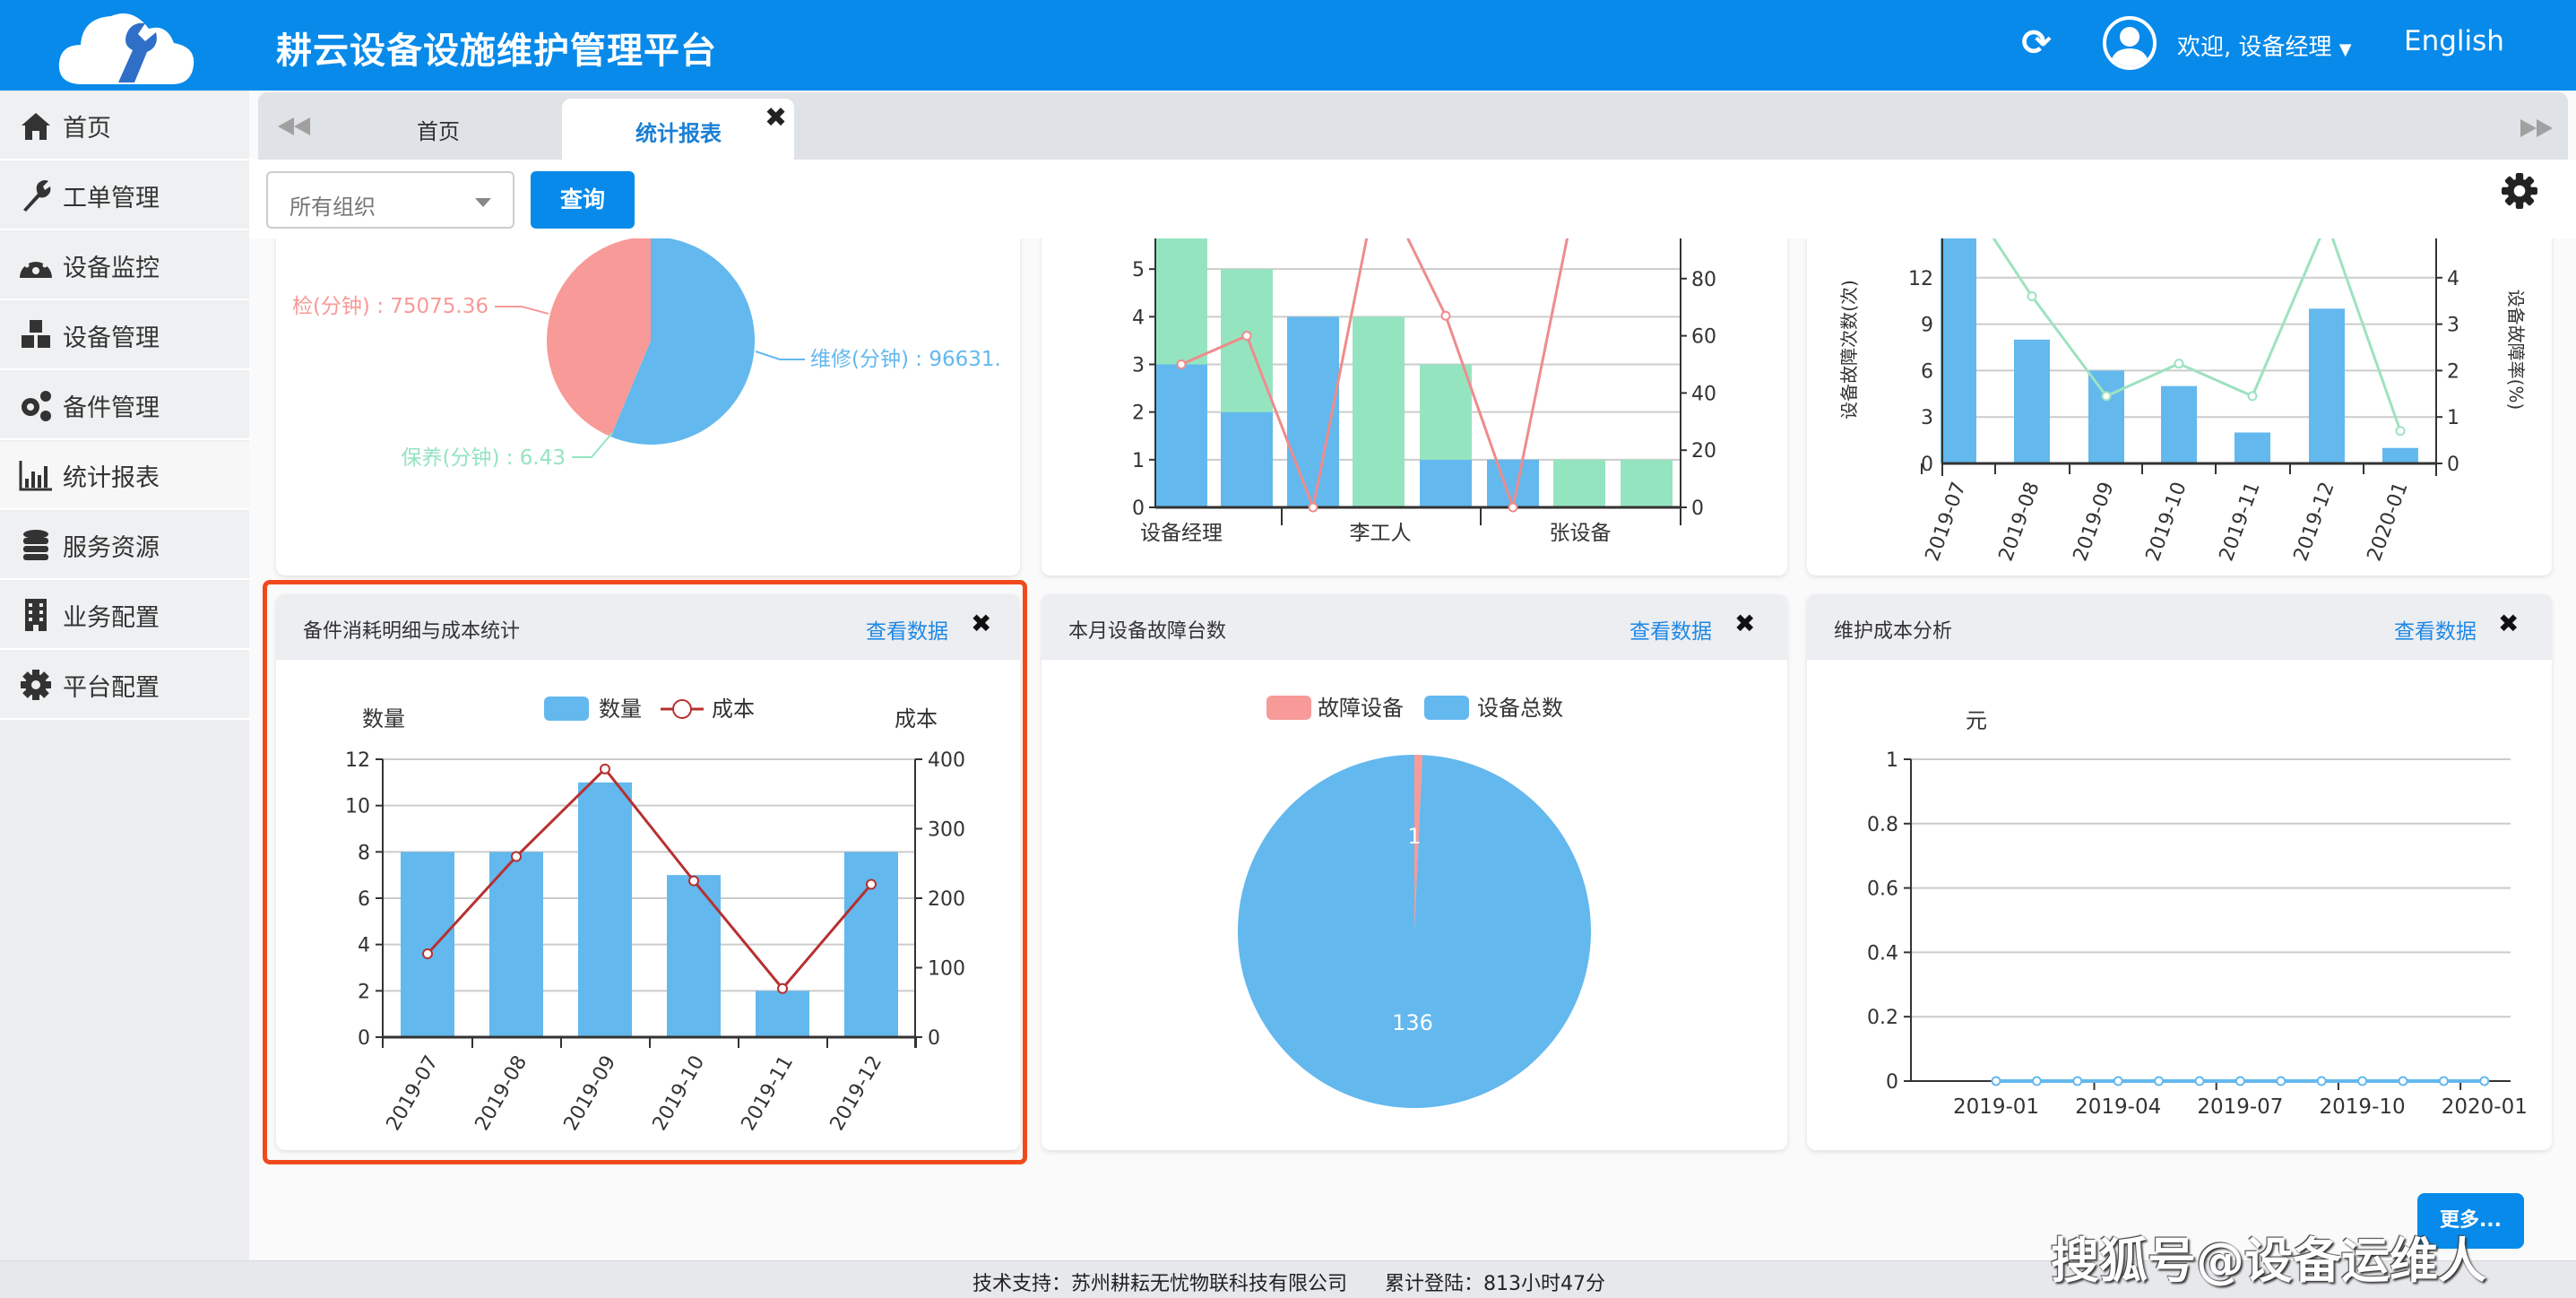 Image resolution: width=2576 pixels, height=1298 pixels. I want to click on avatar, so click(2130, 43).